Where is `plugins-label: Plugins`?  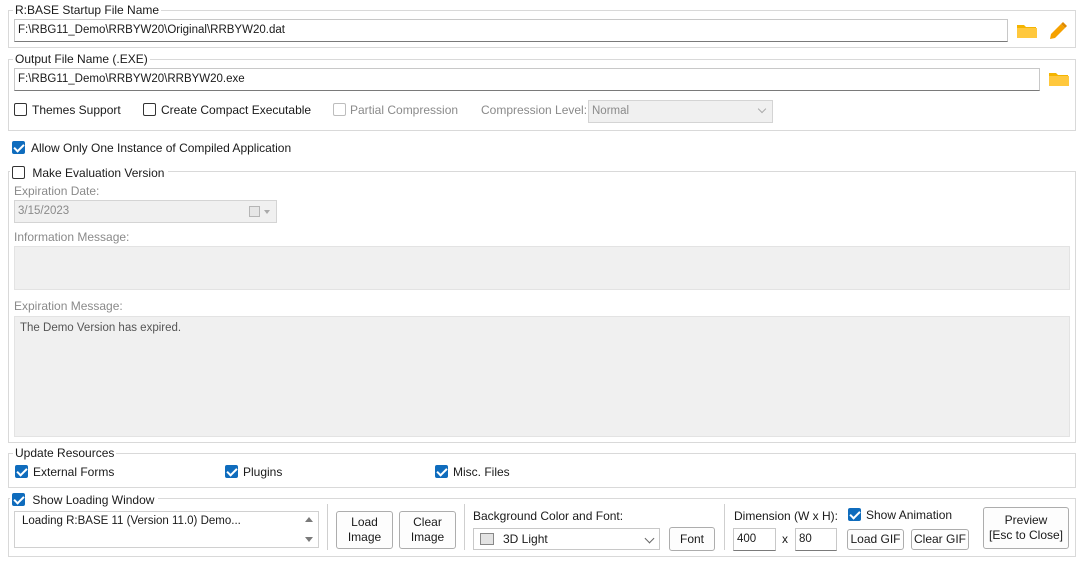
plugins-label: Plugins is located at coordinates (263, 472).